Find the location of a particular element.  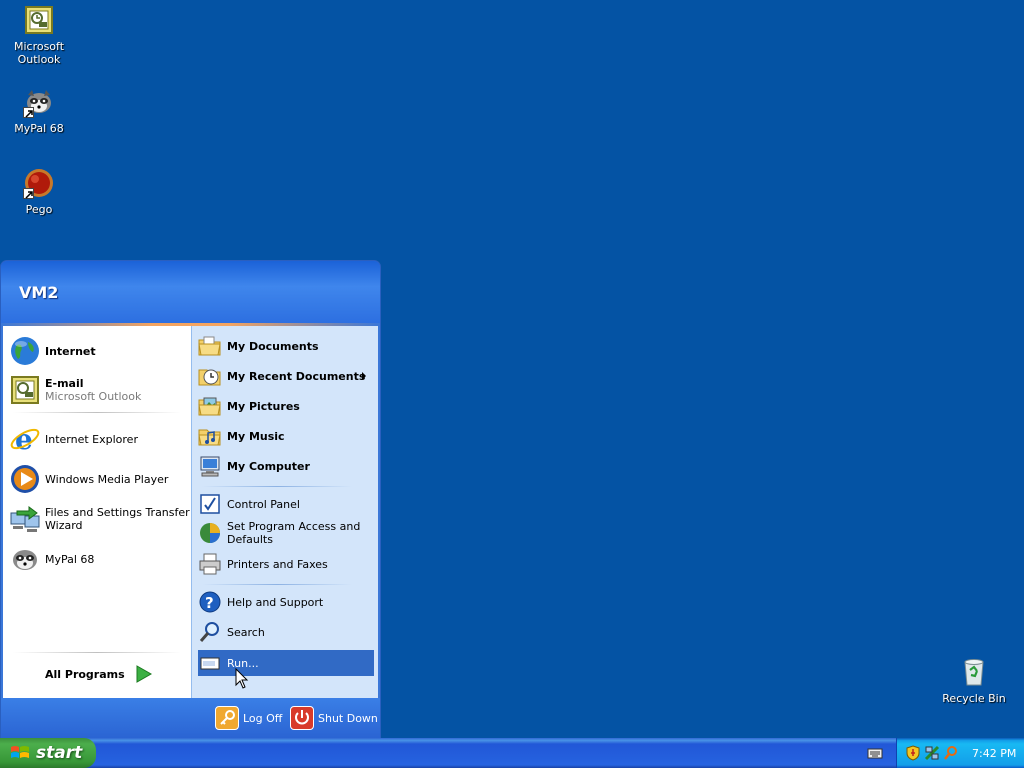

shut-down-label: Shut Down is located at coordinates (348, 718).